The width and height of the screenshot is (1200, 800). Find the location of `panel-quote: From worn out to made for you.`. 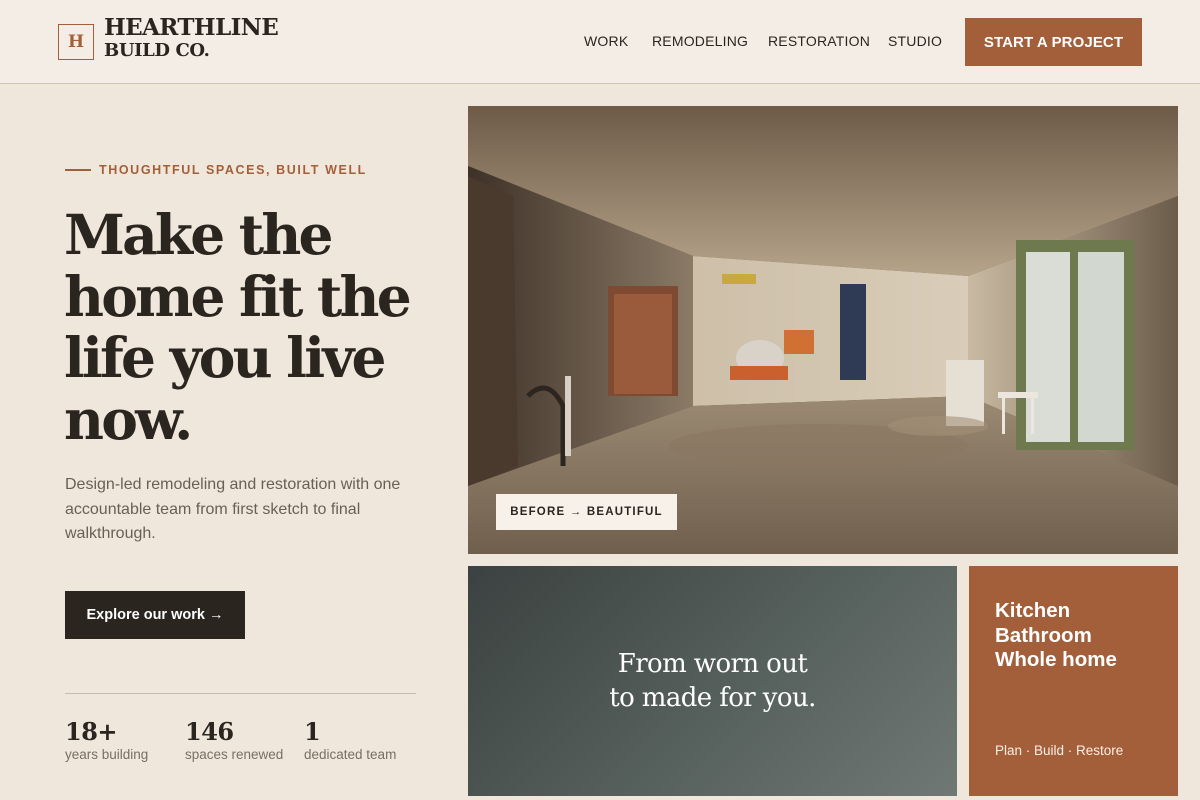

panel-quote: From worn out to made for you. is located at coordinates (712, 681).